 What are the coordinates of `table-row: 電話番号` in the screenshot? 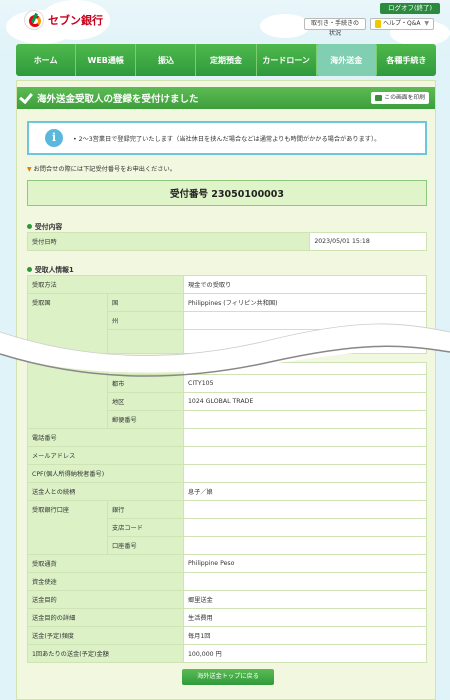 It's located at (227, 437).